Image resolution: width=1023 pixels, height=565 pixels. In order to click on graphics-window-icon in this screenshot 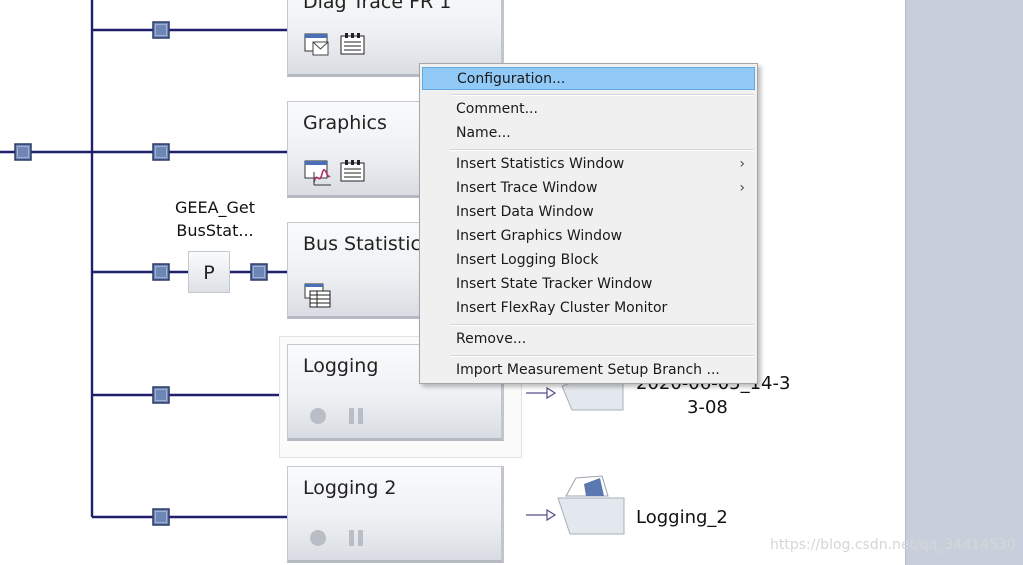, I will do `click(318, 173)`.